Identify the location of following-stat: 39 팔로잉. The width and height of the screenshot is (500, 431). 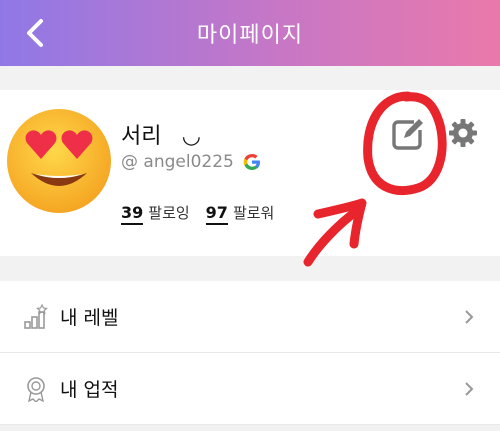
(155, 213).